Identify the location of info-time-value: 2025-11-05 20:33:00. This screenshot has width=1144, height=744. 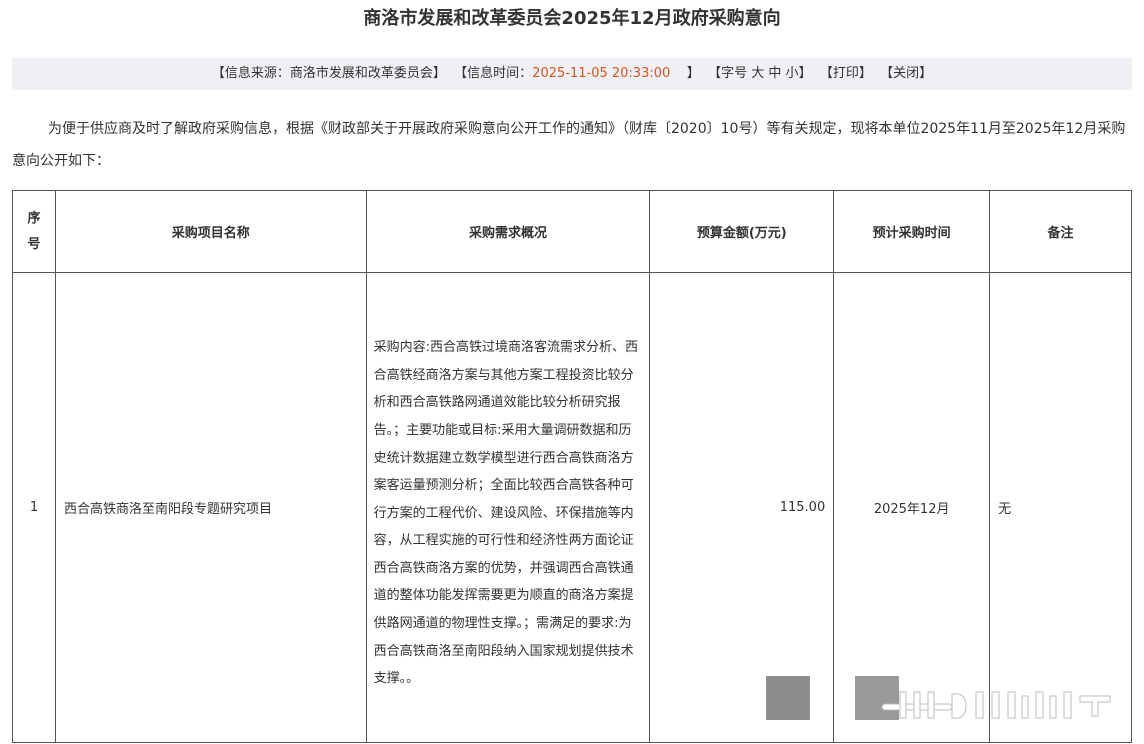
(601, 73).